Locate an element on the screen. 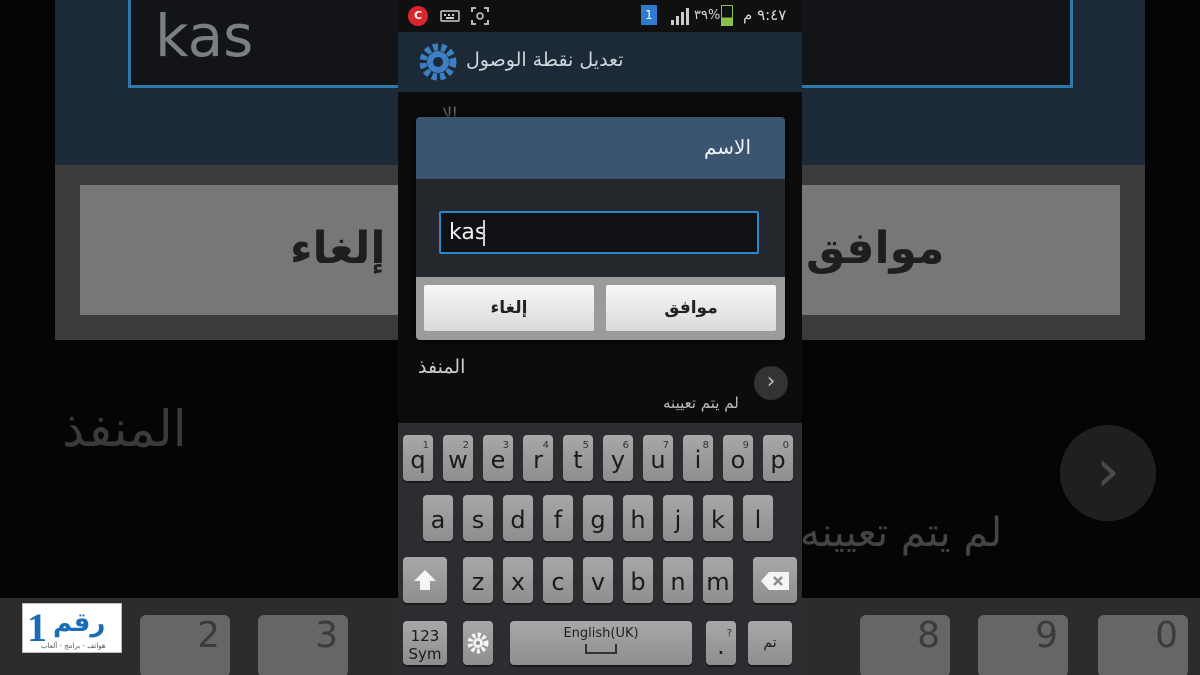 This screenshot has width=1200, height=675. language-label: English(UK) is located at coordinates (601, 633).